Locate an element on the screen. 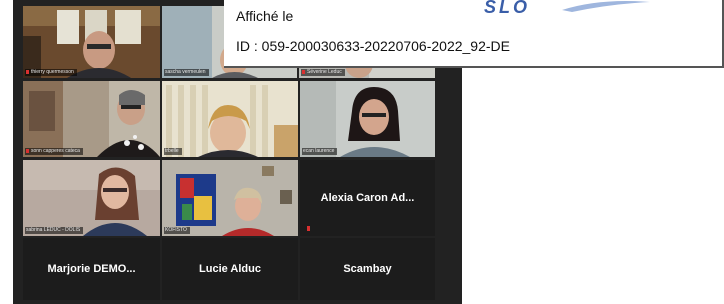  participant-name: Scambay is located at coordinates (367, 269).